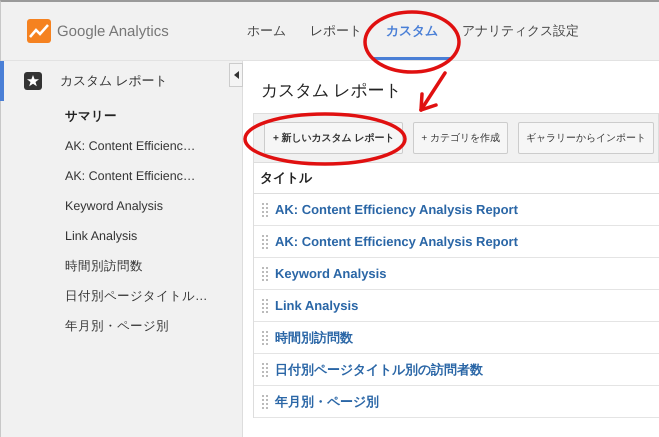  Describe the element at coordinates (336, 32) in the screenshot. I see `nav-tab: レポート` at that location.